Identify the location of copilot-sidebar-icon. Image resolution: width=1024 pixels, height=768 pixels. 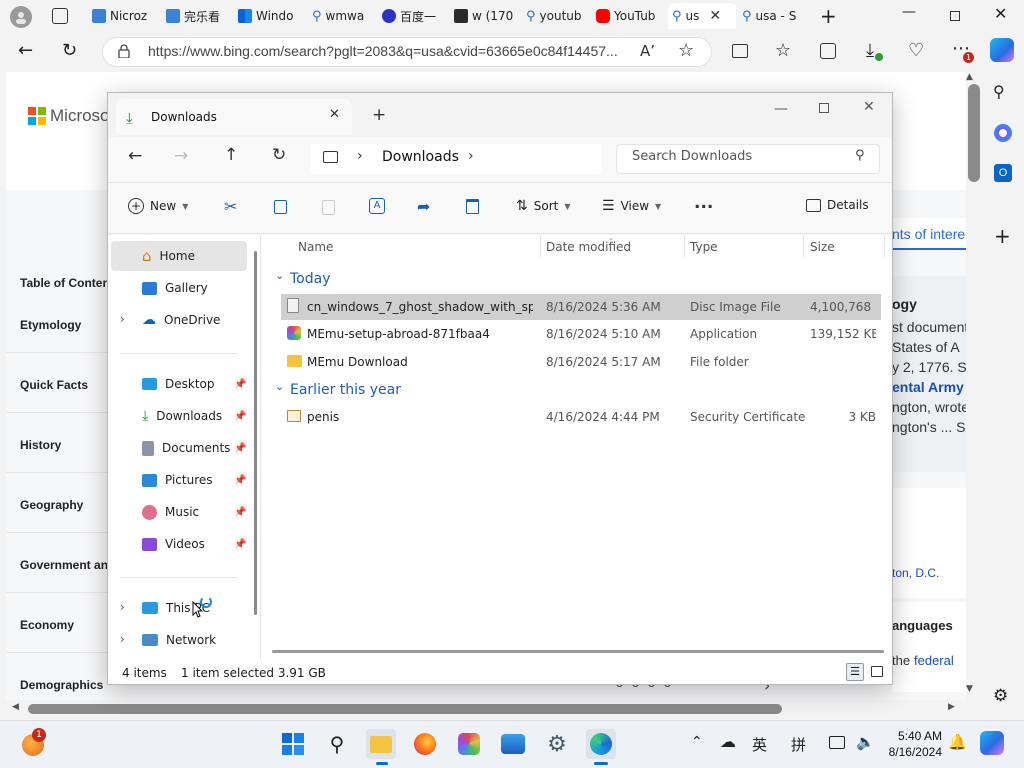
(1003, 133).